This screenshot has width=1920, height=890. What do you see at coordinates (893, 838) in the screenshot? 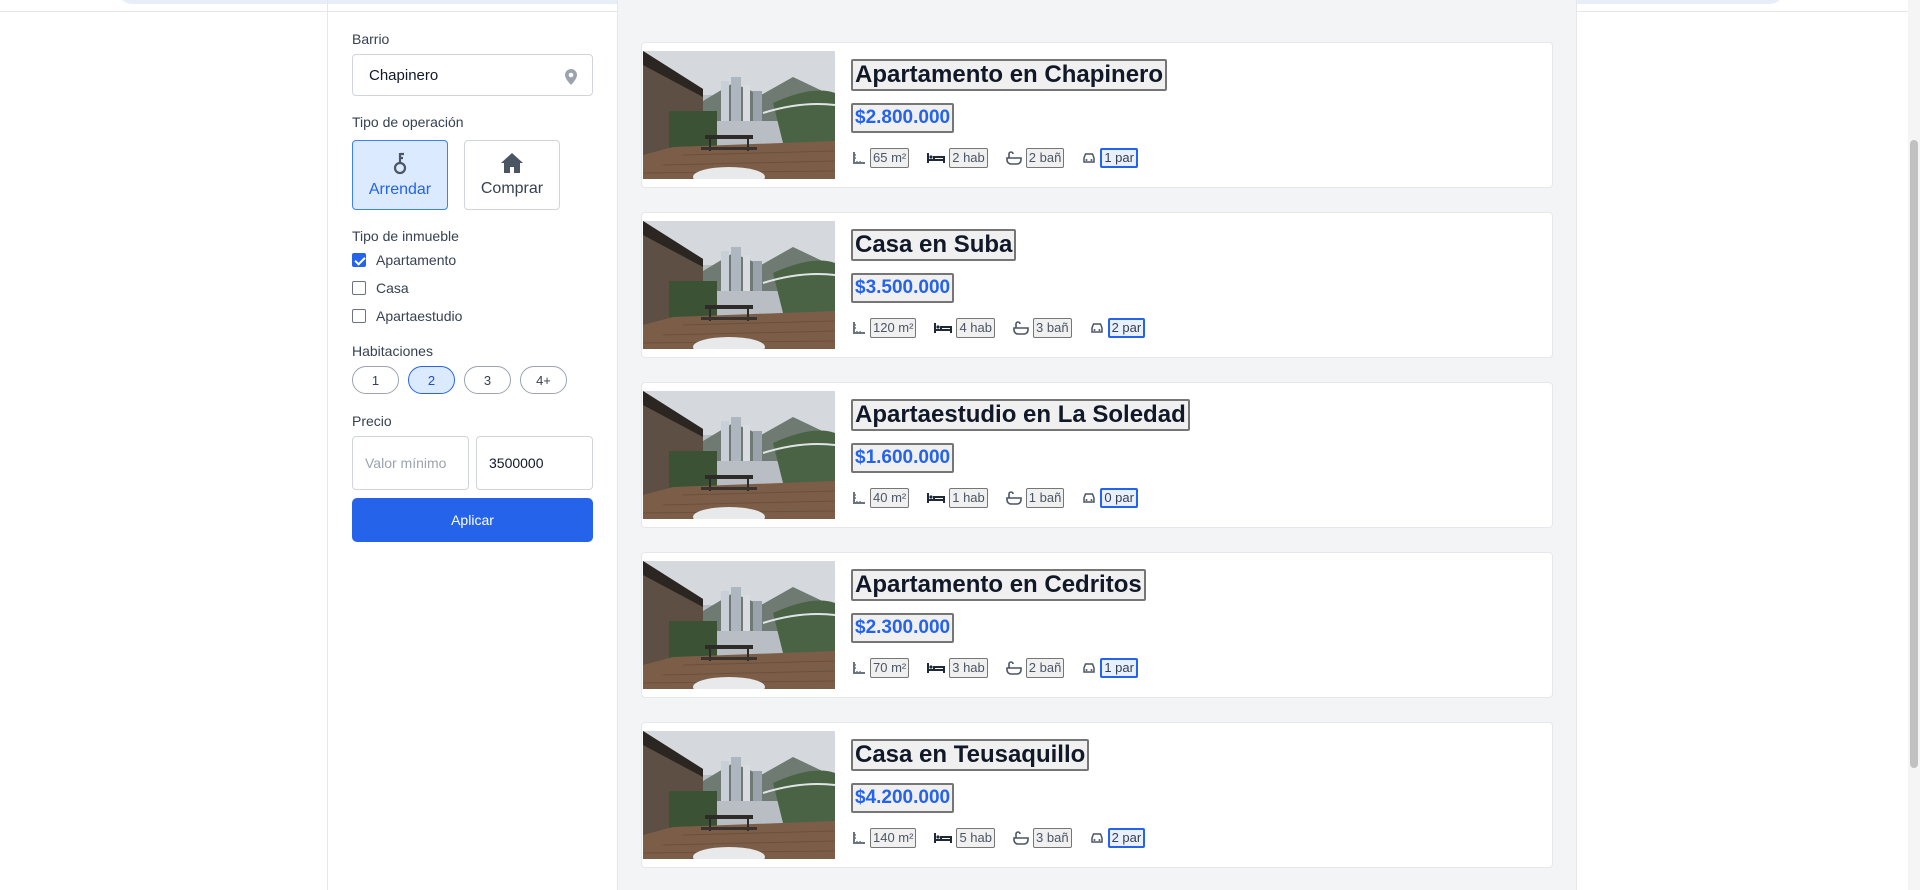
I see `area-value: 140 m²` at bounding box center [893, 838].